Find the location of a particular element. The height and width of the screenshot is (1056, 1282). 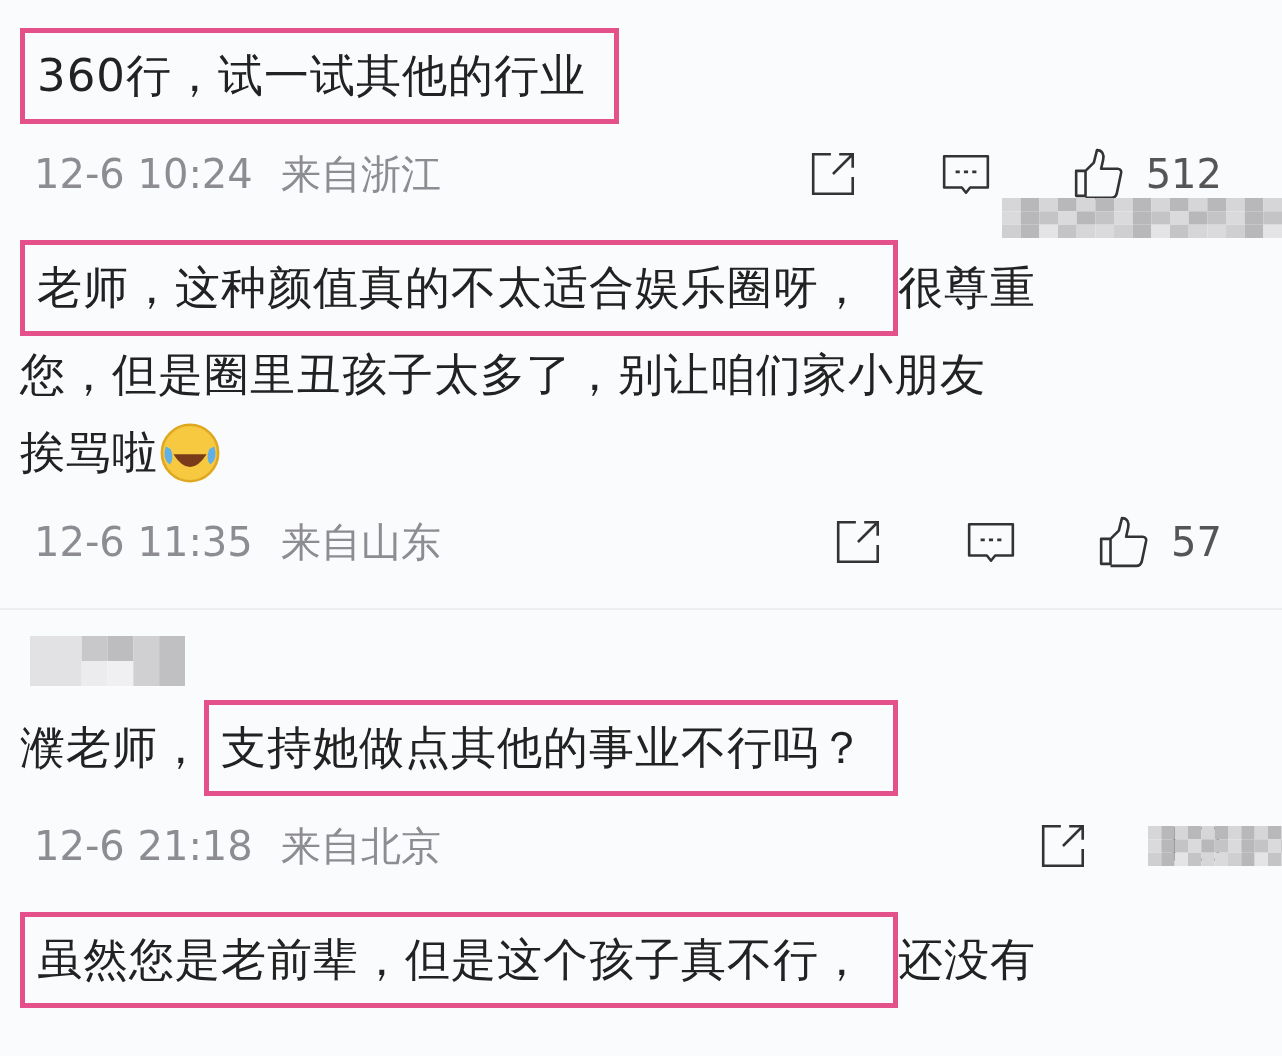

comment-location: 来自北京 is located at coordinates (360, 846).